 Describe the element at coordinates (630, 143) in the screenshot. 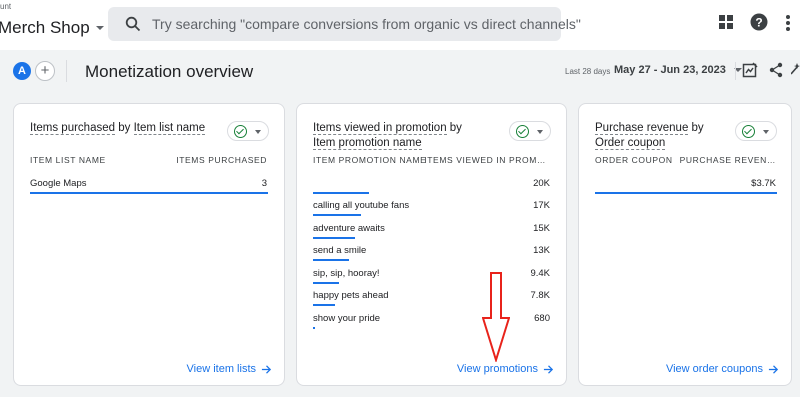

I see `dimension-name: Order coupon` at that location.